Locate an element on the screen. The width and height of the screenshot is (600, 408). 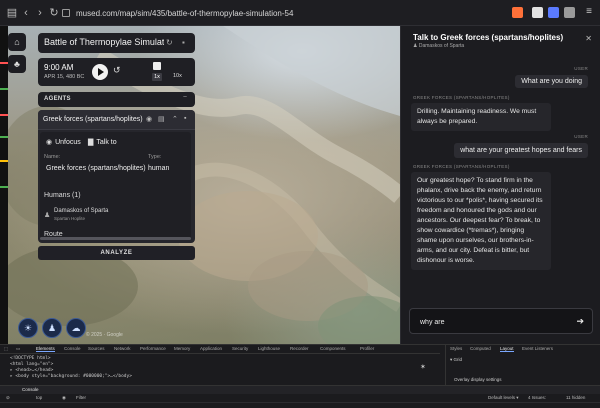
hidden-count: 11 hidden is located at coordinates (576, 397).